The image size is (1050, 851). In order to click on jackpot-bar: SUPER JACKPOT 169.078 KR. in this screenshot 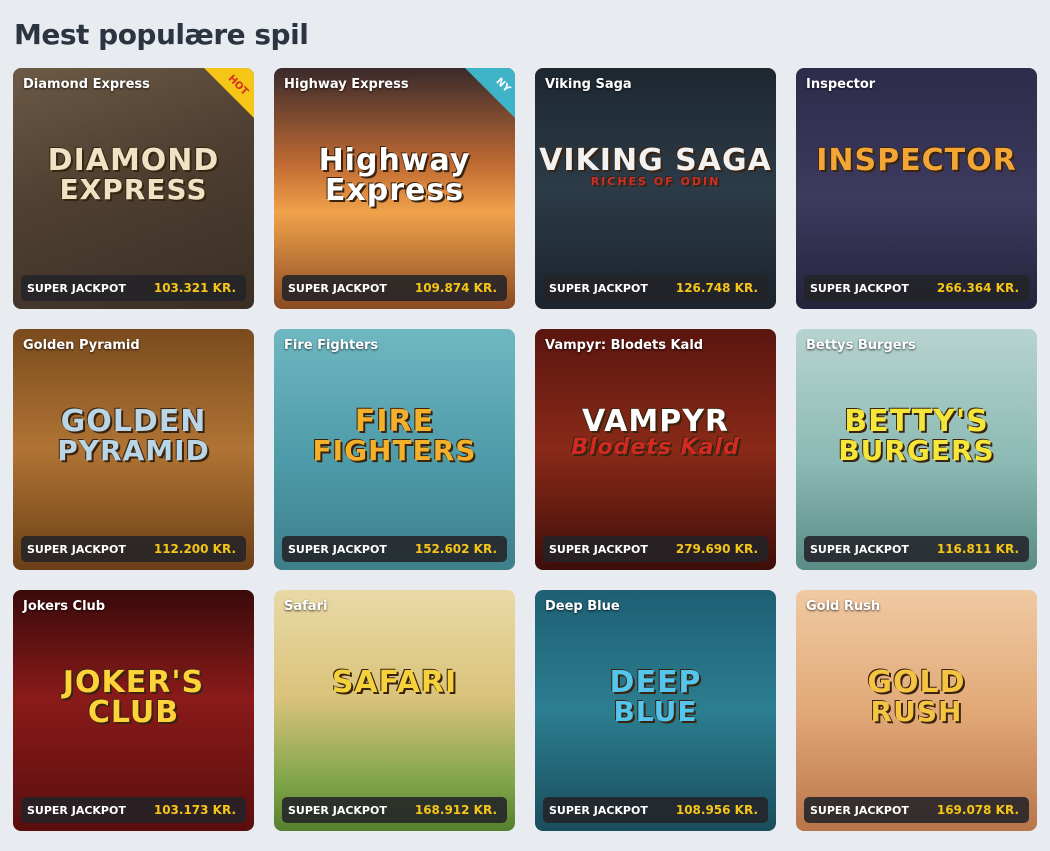, I will do `click(916, 810)`.